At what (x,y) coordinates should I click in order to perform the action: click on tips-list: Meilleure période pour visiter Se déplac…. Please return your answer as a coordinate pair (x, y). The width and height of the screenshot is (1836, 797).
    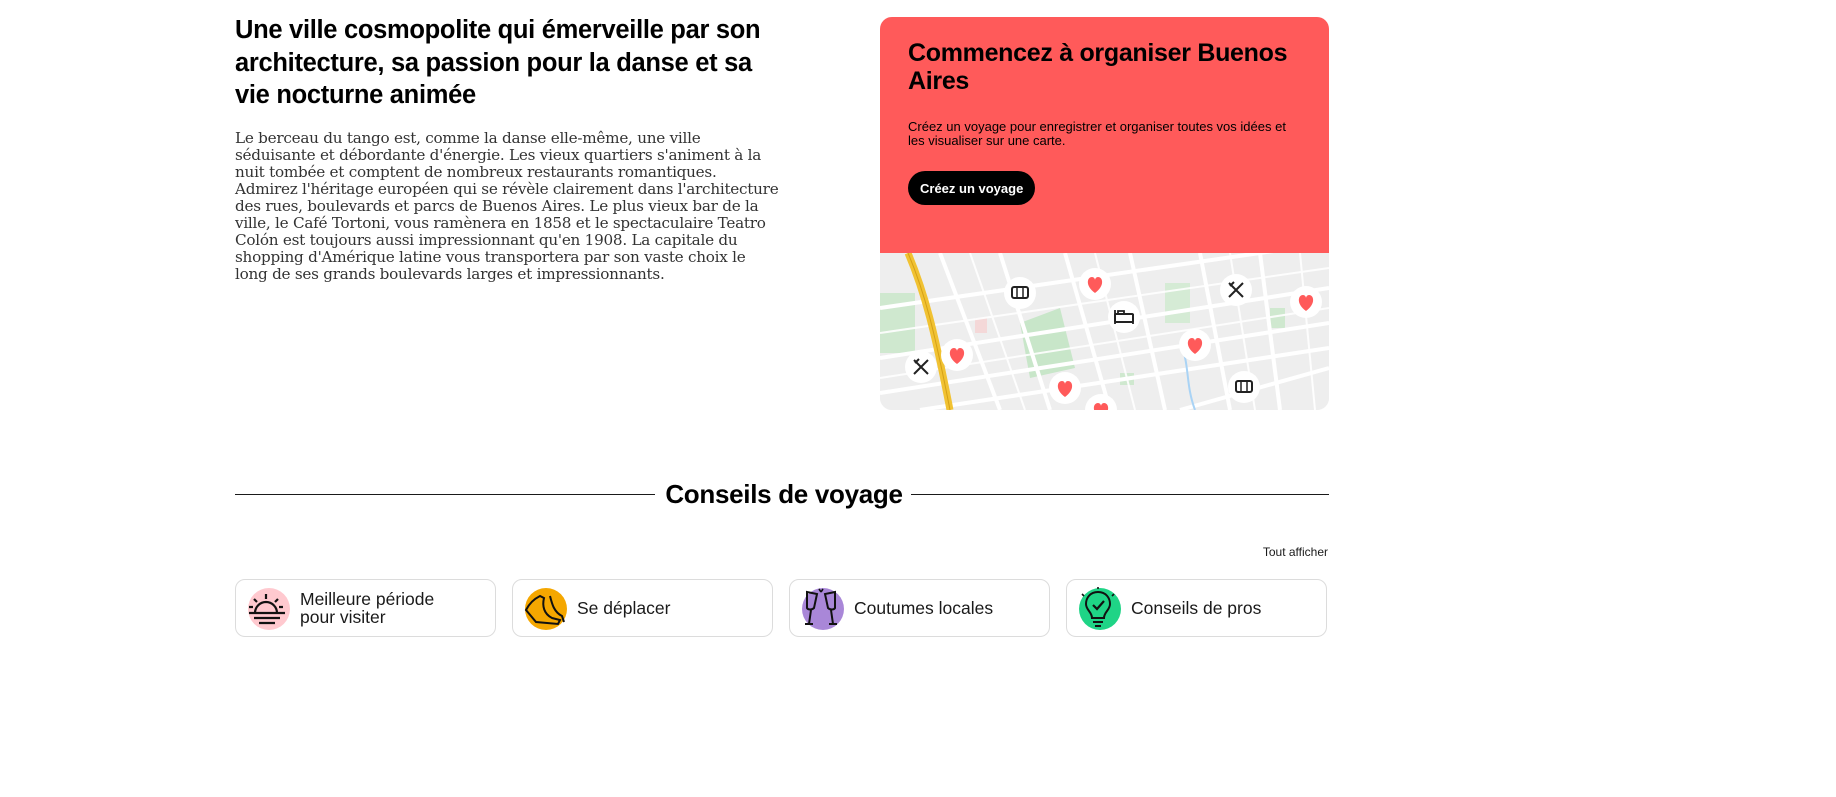
    Looking at the image, I should click on (782, 609).